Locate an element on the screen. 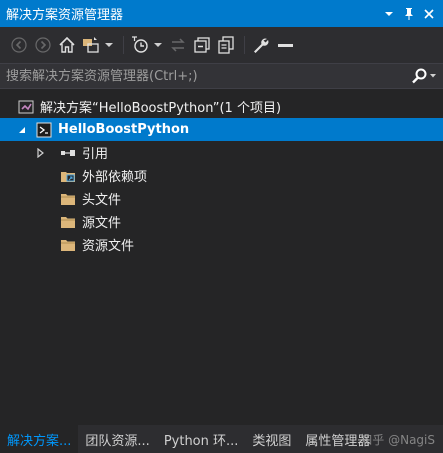 Image resolution: width=443 pixels, height=453 pixels. title-bar: 解决方案资源管理器 is located at coordinates (221, 13).